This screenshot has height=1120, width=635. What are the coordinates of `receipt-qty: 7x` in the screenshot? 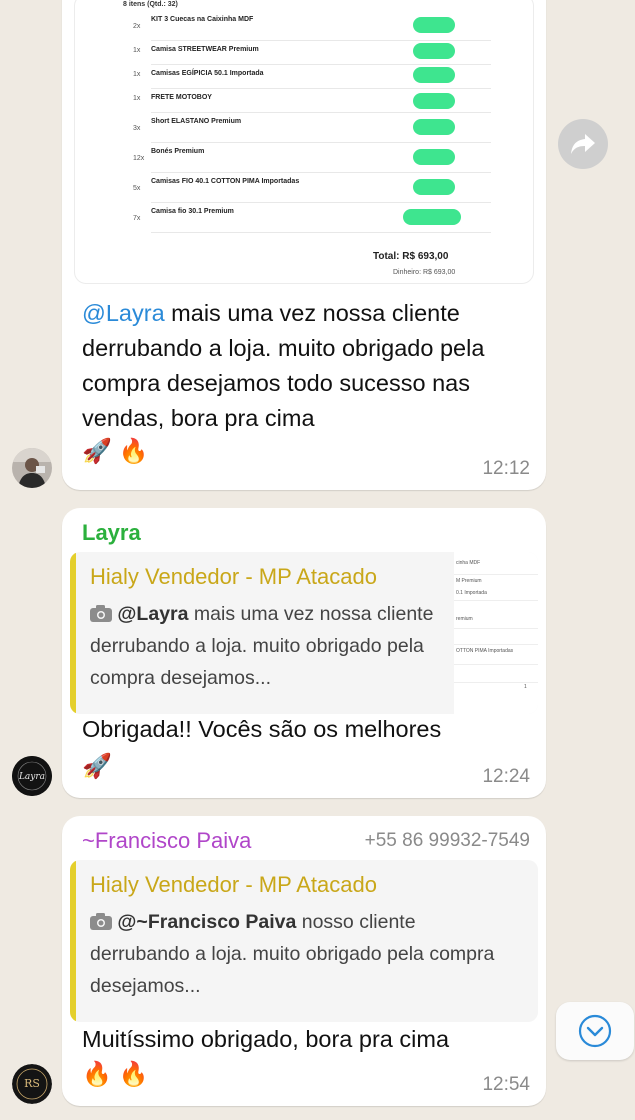 It's located at (137, 218).